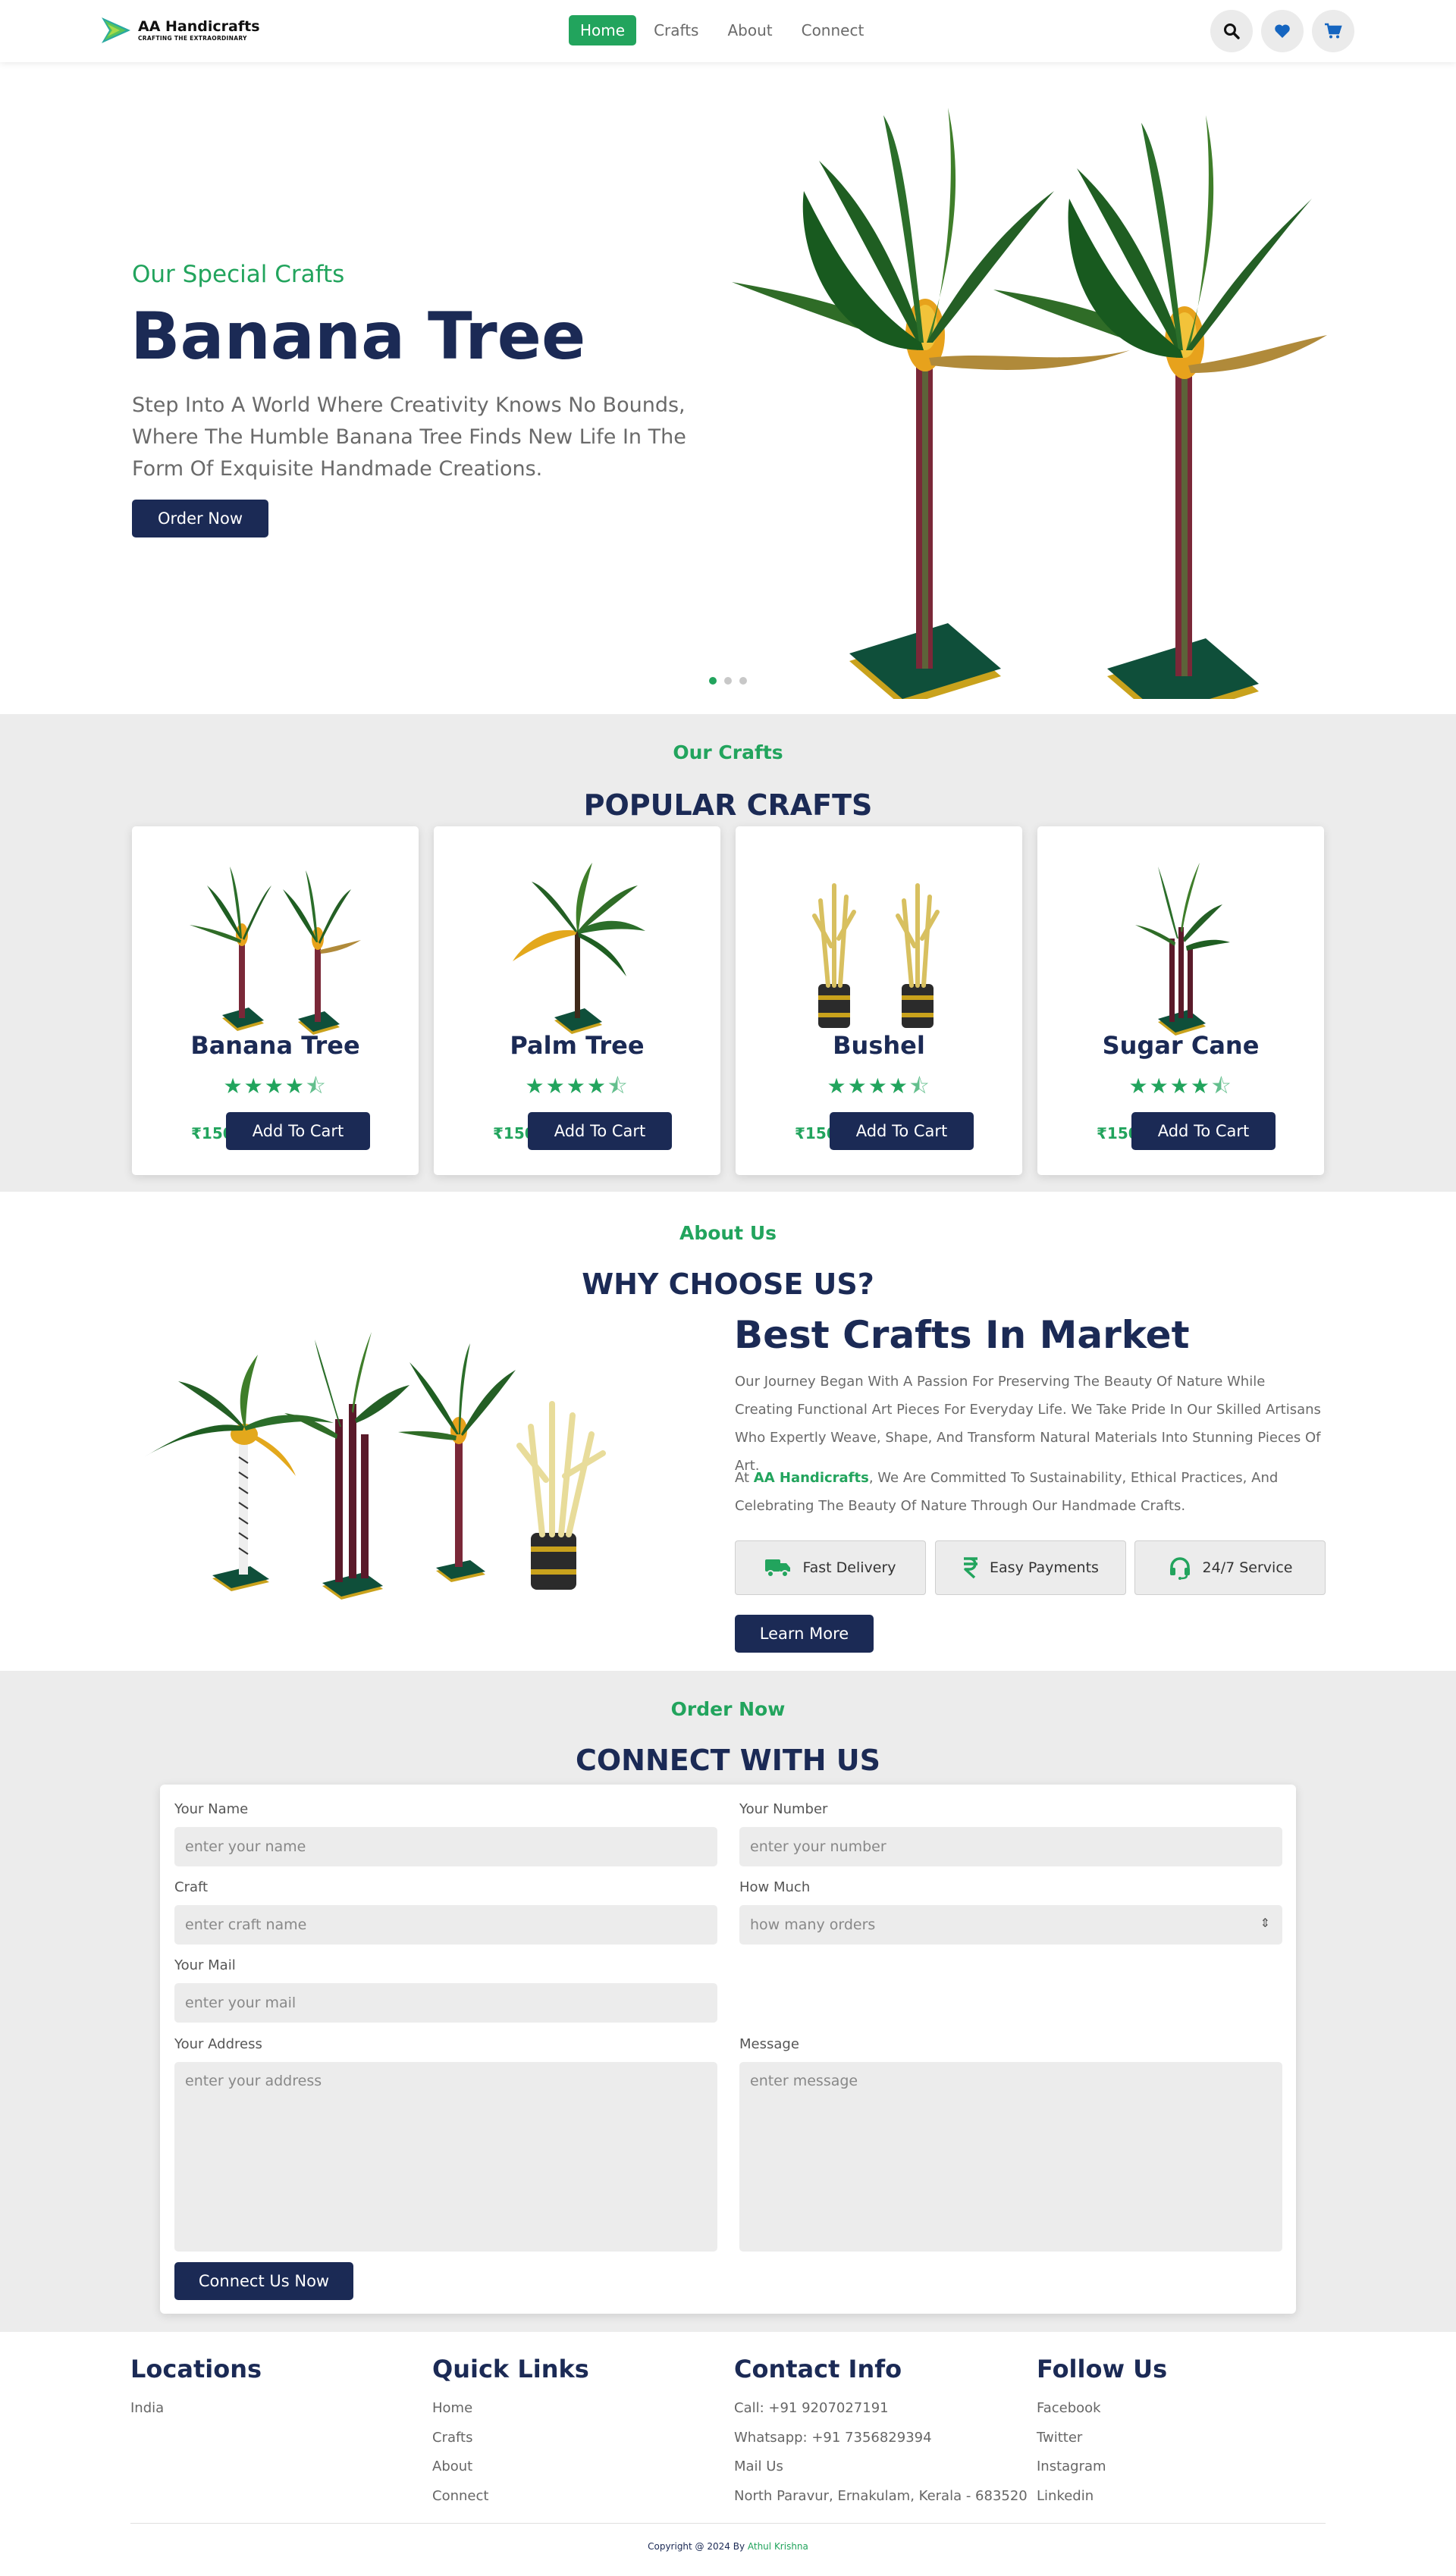 The image size is (1456, 2576). Describe the element at coordinates (1010, 2157) in the screenshot. I see `message-textarea: enter message` at that location.